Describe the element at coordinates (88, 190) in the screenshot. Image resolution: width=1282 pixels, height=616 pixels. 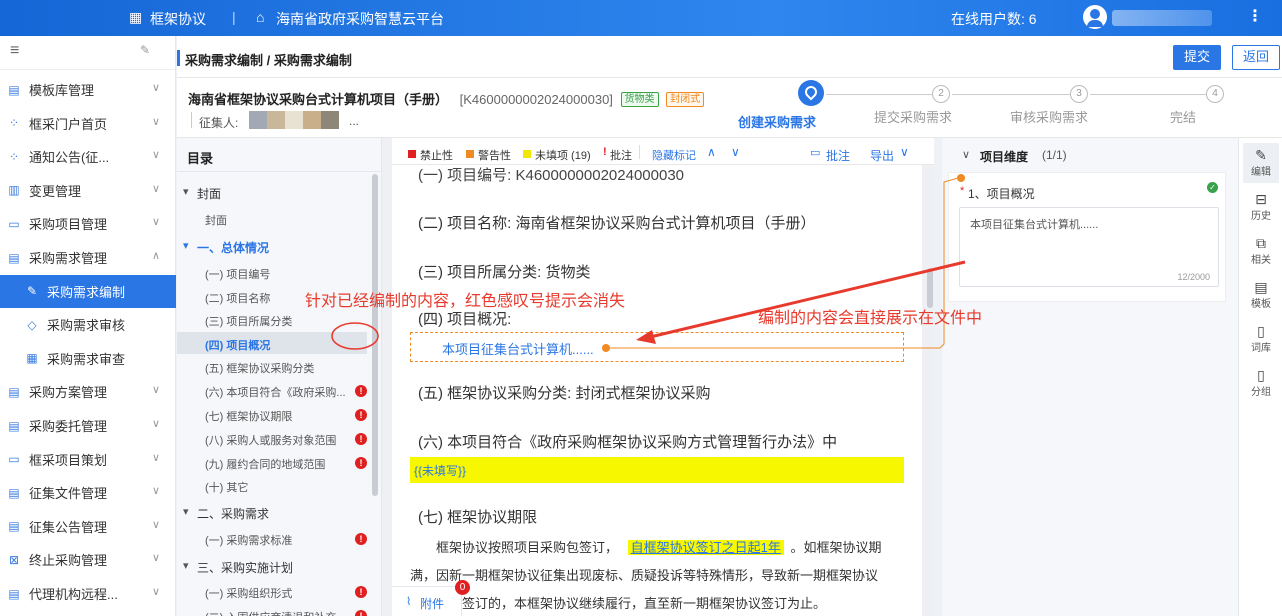
I see `sidebar-item: ▥ 变更管理 ∨` at that location.